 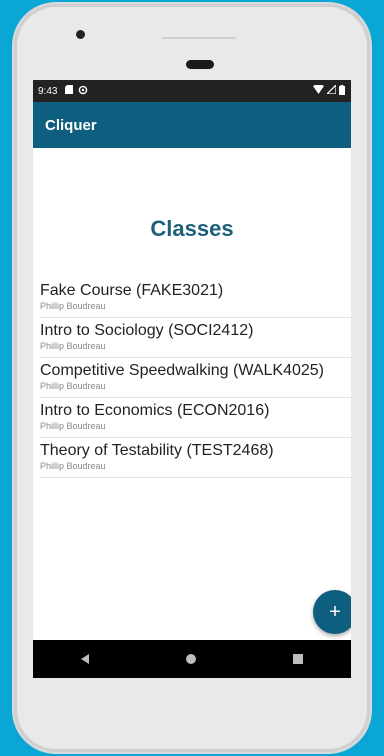 What do you see at coordinates (331, 90) in the screenshot?
I see `signal-icon` at bounding box center [331, 90].